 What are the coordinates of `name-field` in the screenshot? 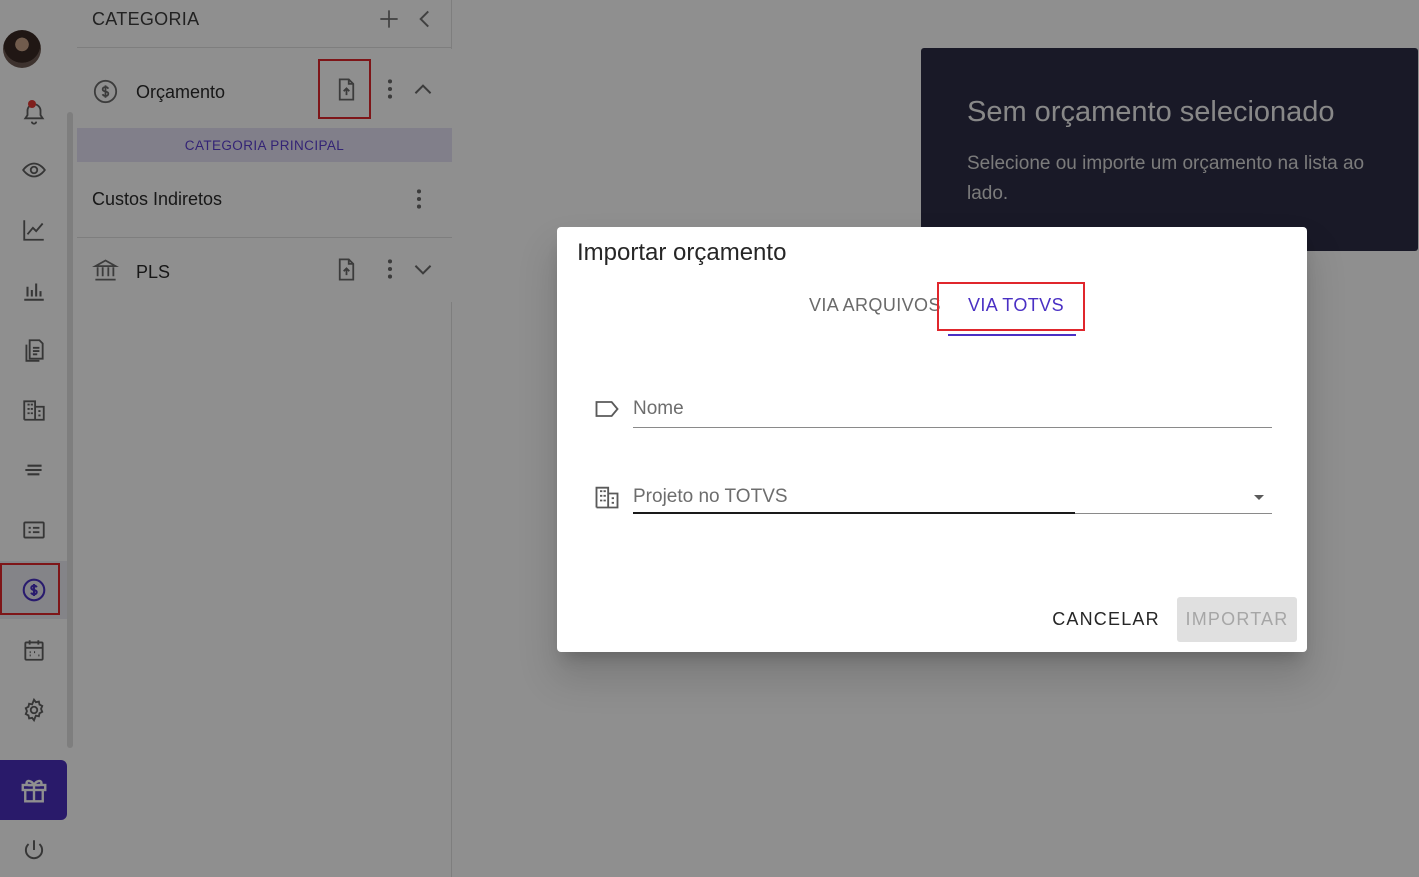 It's located at (933, 408).